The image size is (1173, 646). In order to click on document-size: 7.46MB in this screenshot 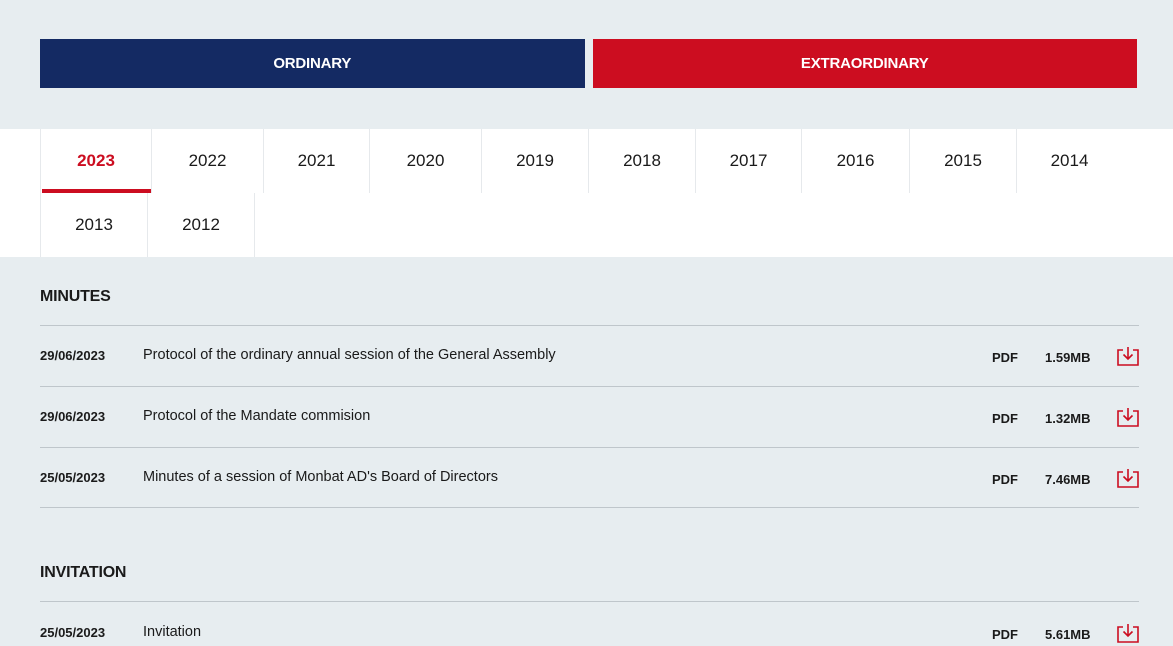, I will do `click(1068, 479)`.